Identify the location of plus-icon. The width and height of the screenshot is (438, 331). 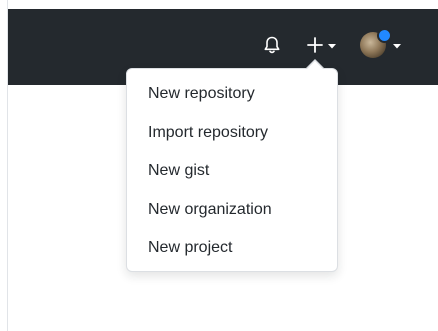
(315, 45).